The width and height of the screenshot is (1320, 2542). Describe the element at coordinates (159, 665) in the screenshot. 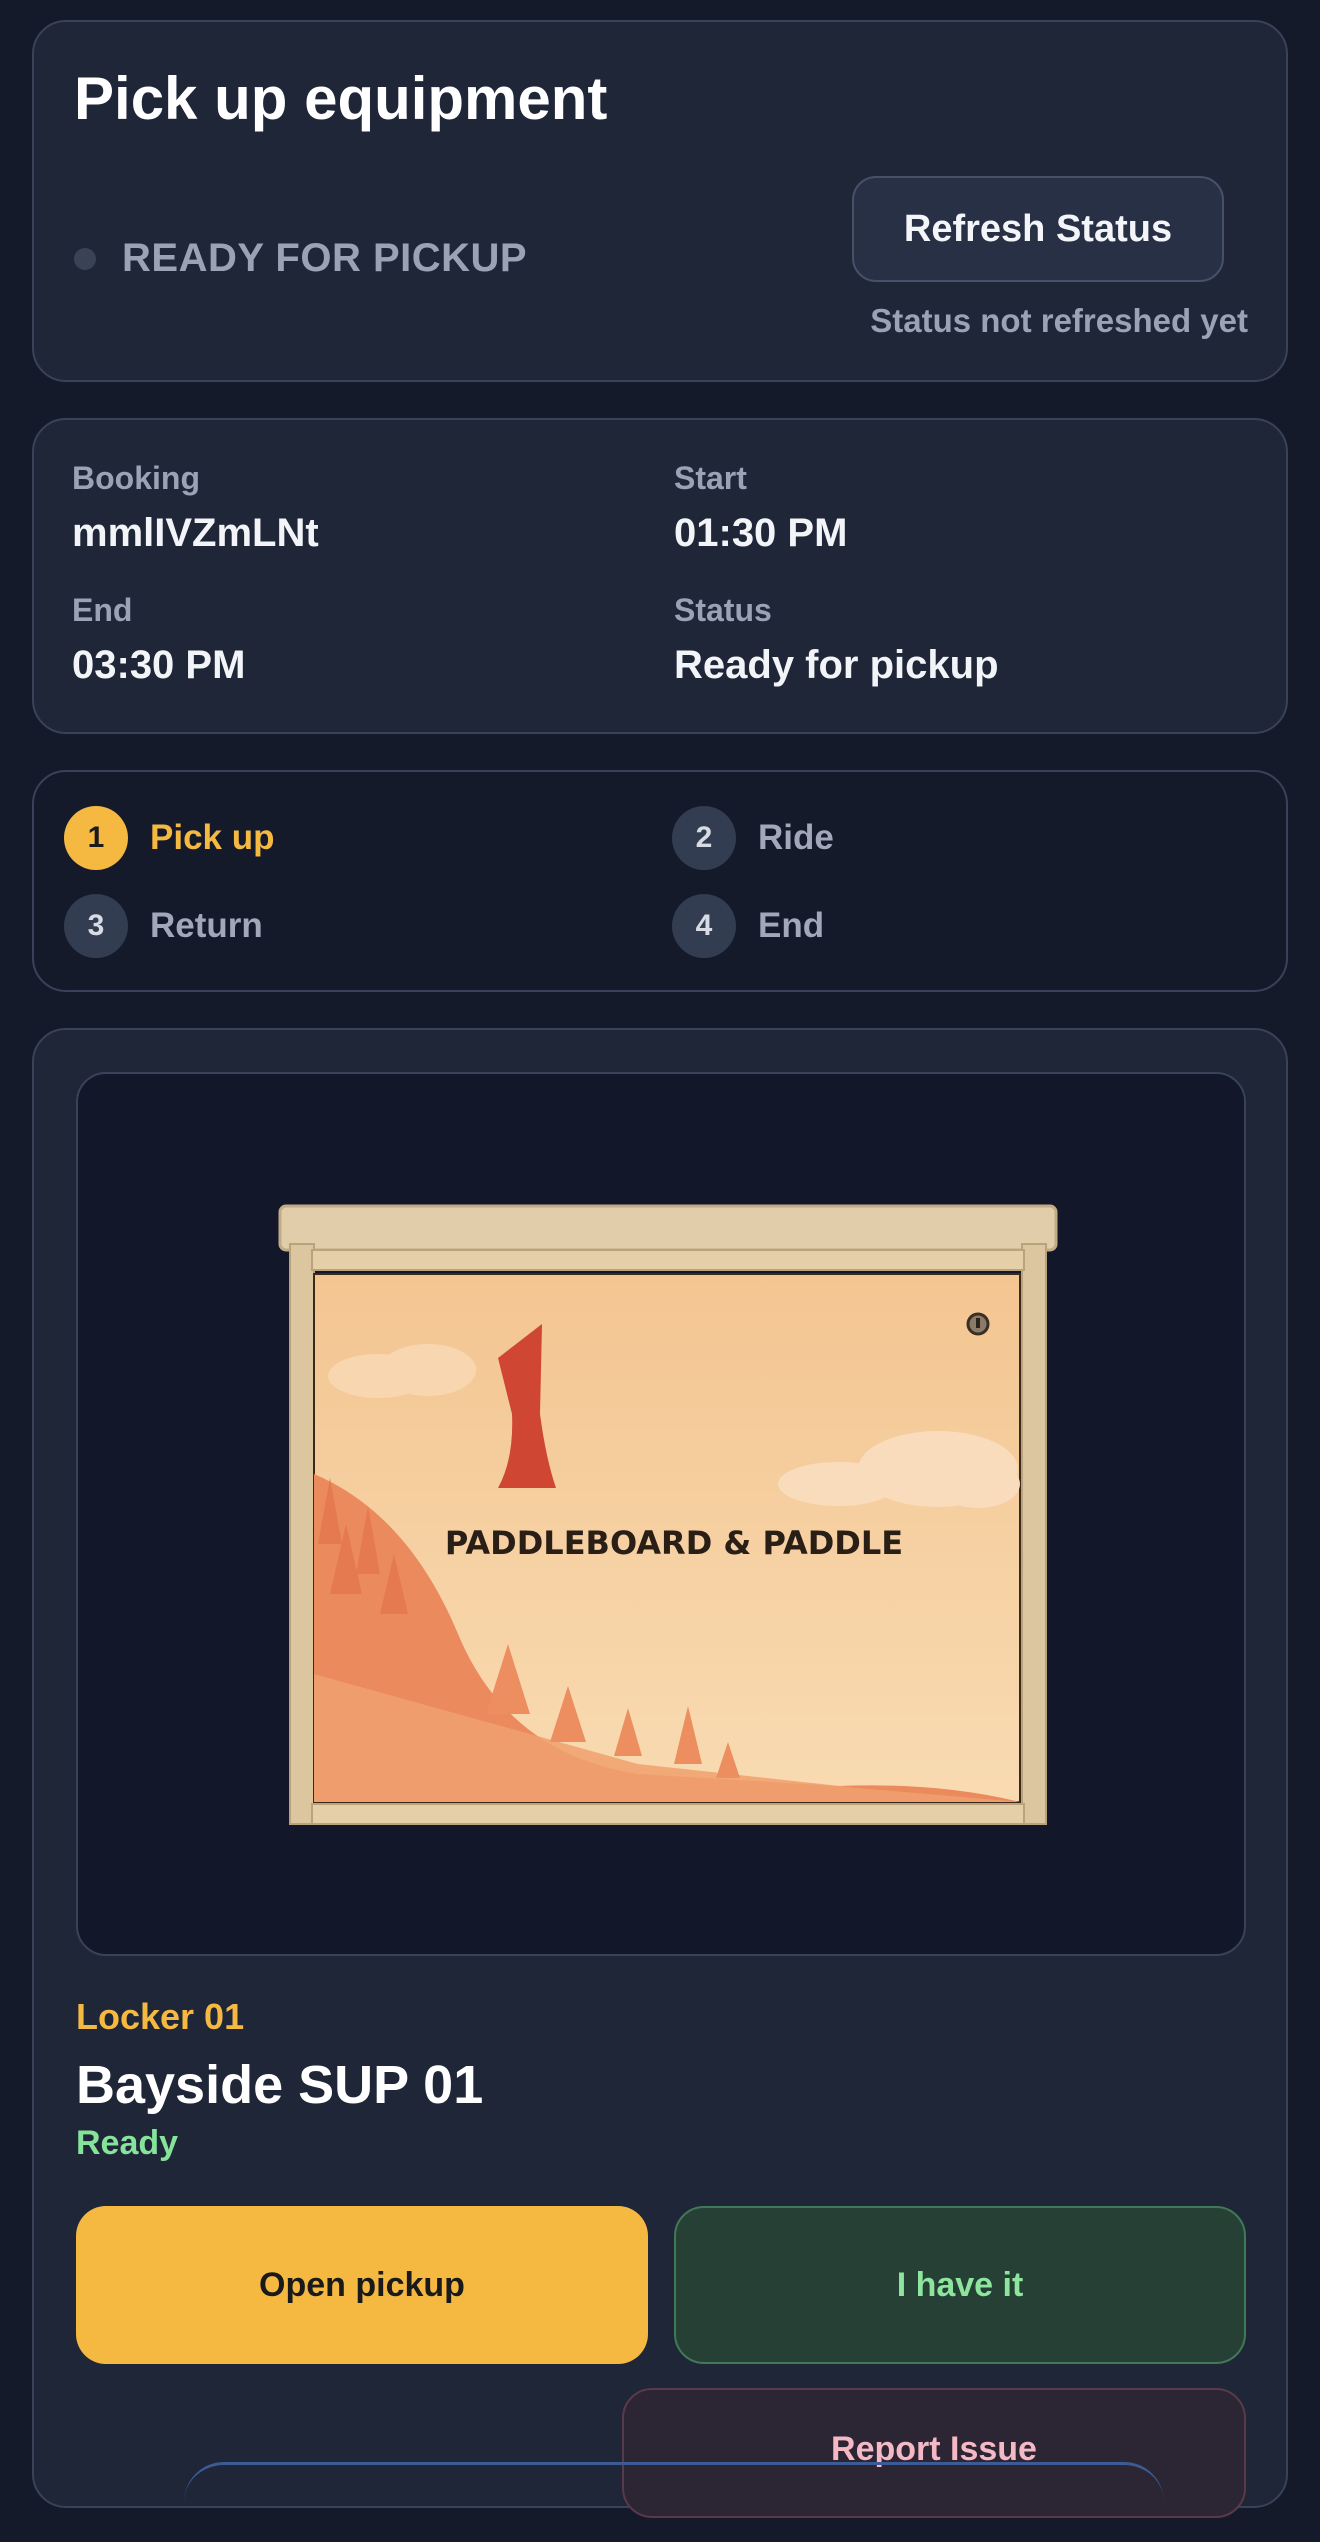

I see `end-value: 03:30 PM` at that location.